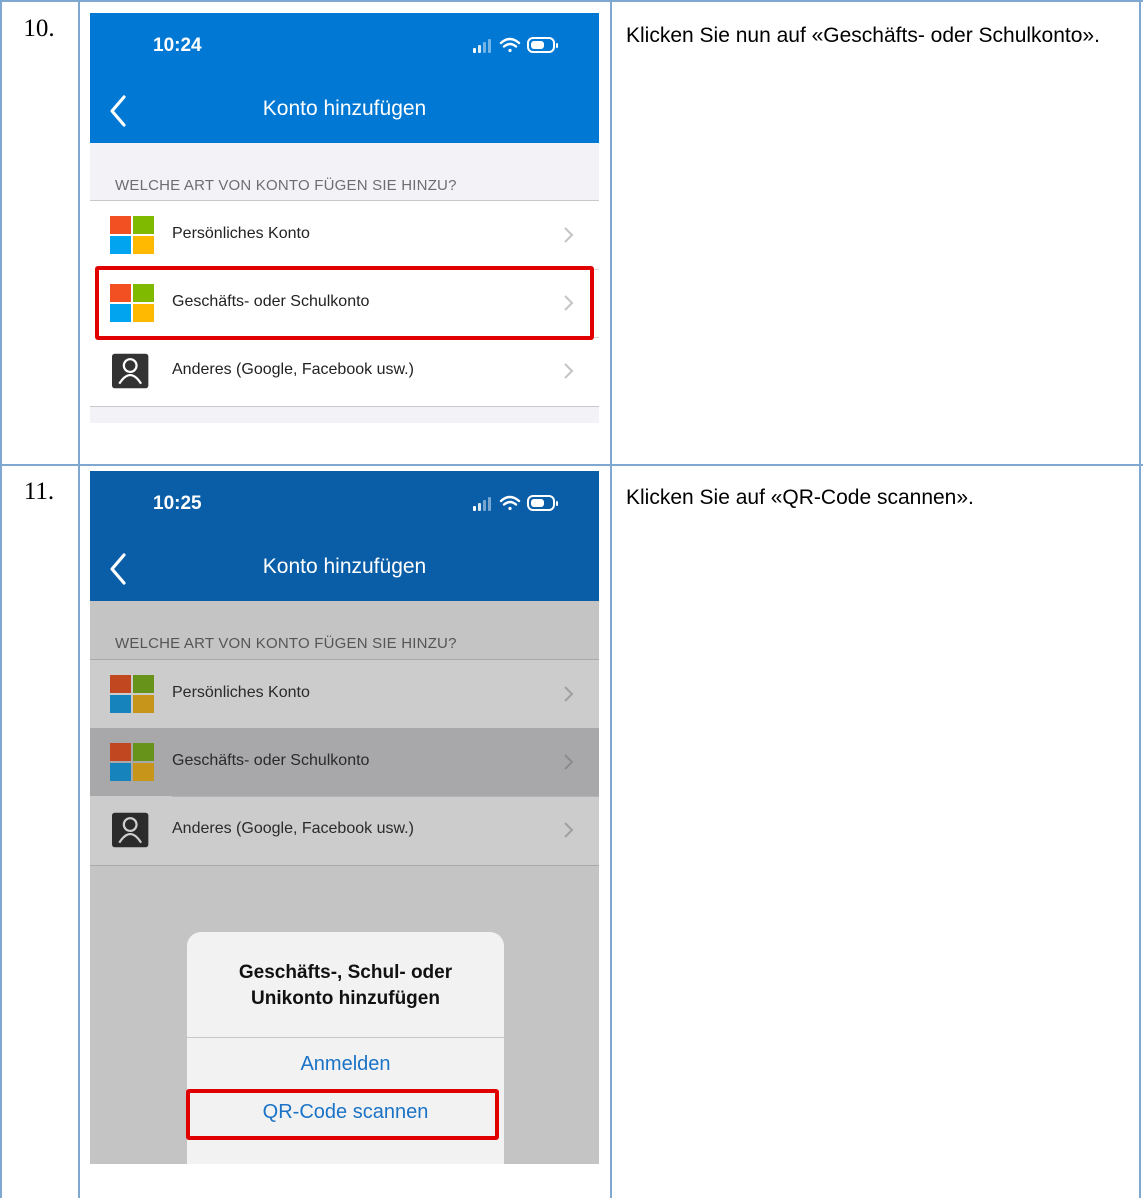 The width and height of the screenshot is (1143, 1198). What do you see at coordinates (571, 1) in the screenshot?
I see `table-border-top` at bounding box center [571, 1].